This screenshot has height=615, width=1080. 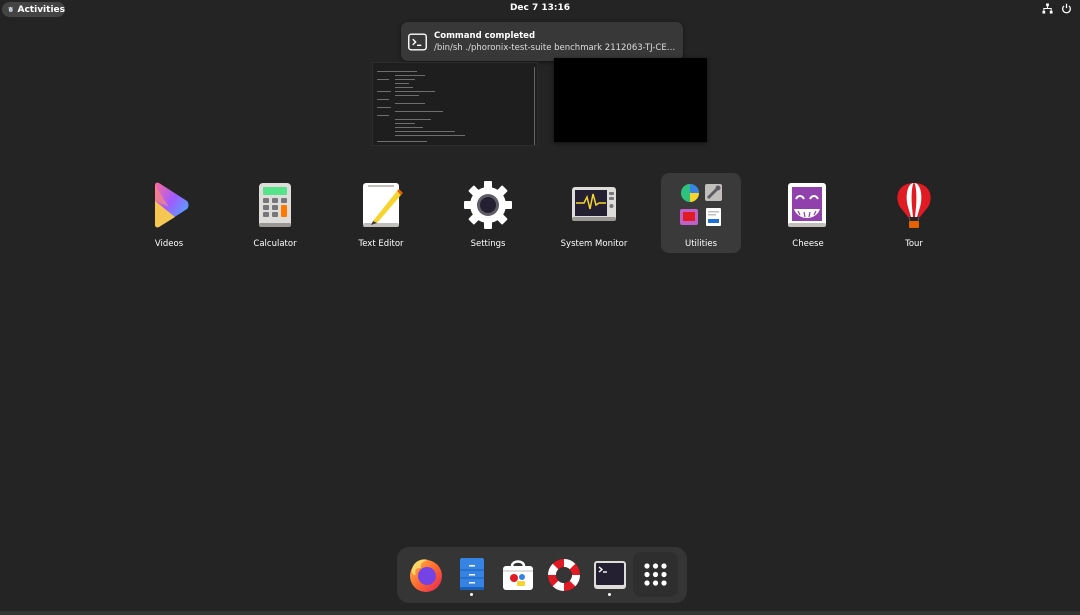 I want to click on app-calculator: Calculator, so click(x=275, y=213).